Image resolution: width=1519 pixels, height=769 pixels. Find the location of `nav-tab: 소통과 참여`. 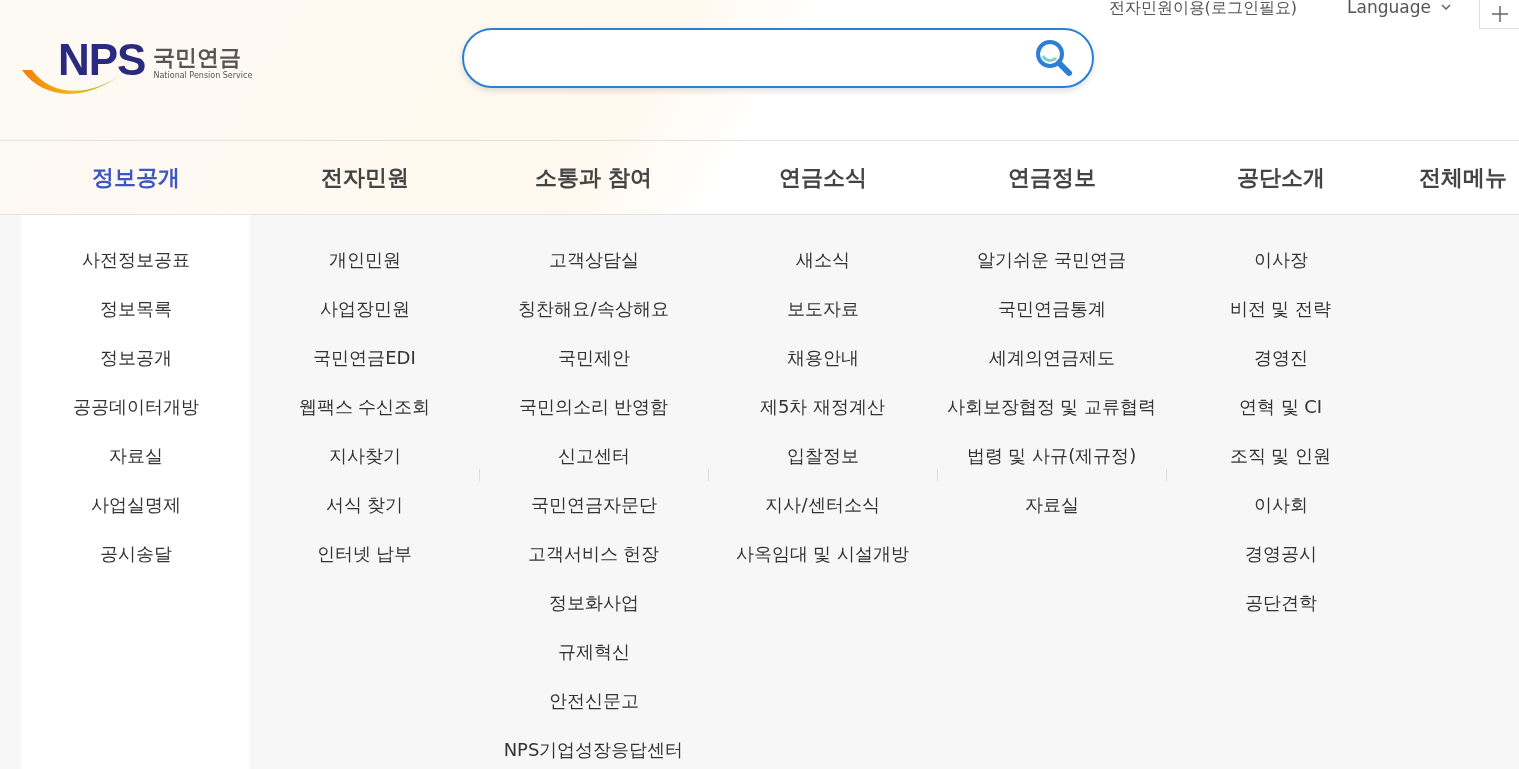

nav-tab: 소통과 참여 is located at coordinates (593, 177).